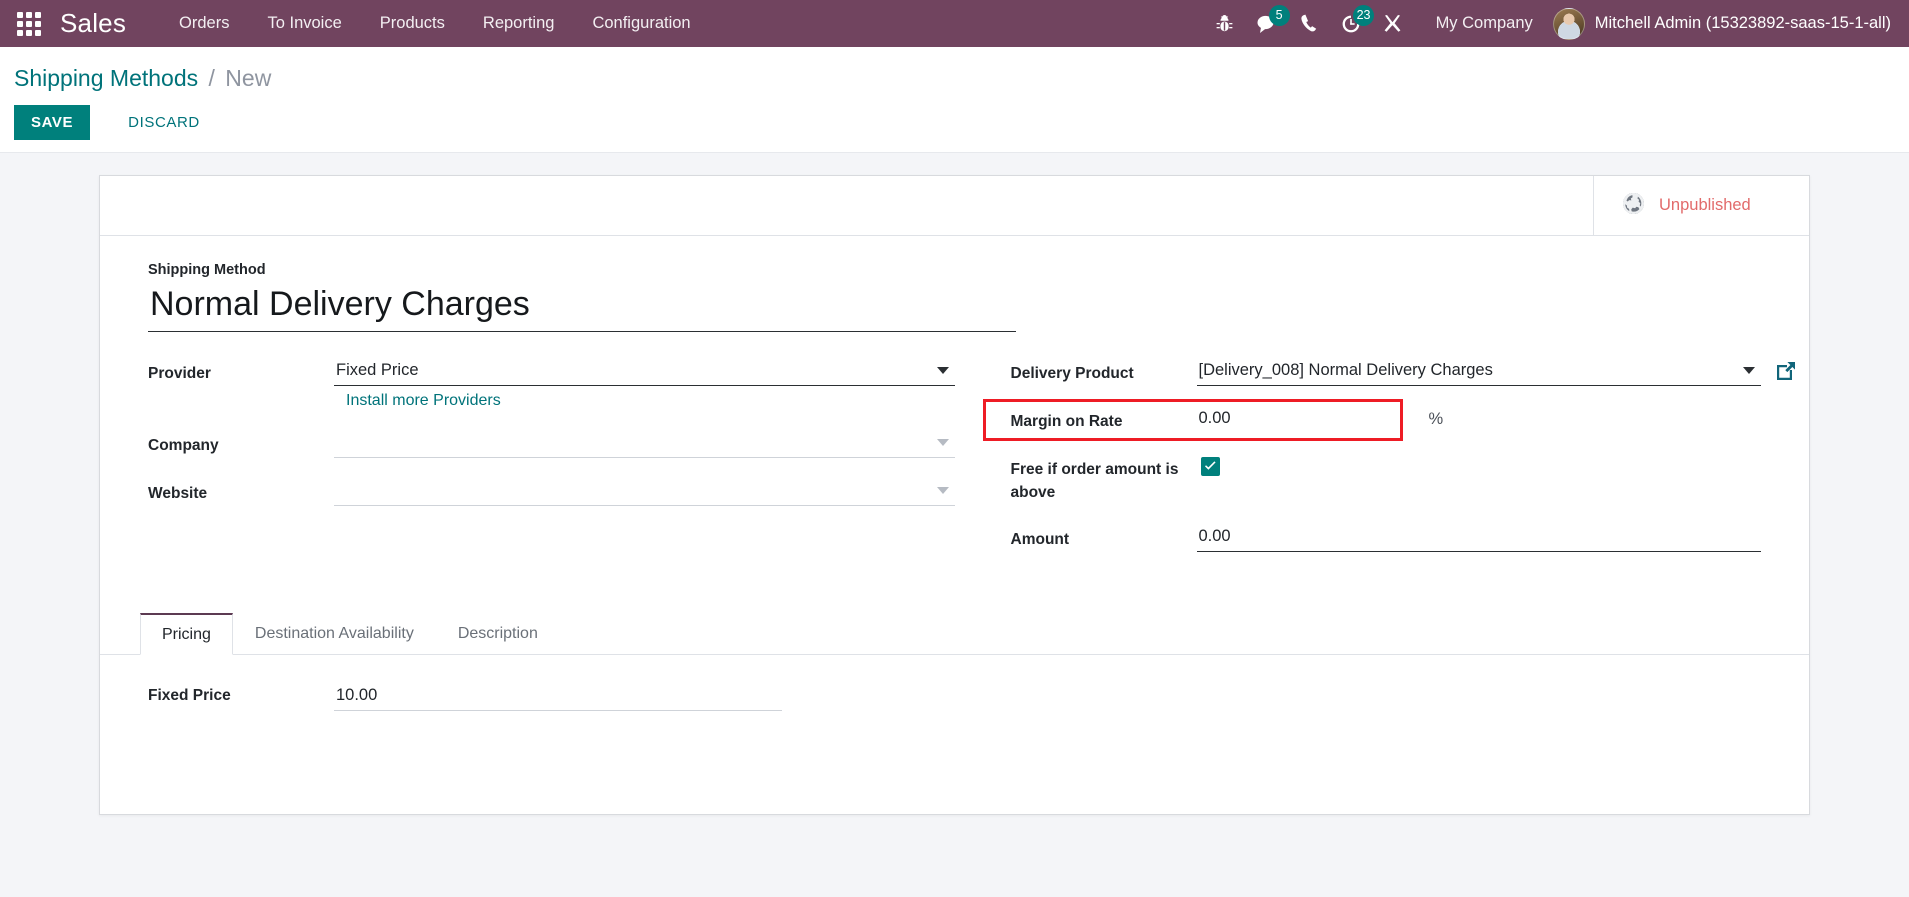  I want to click on avatar, so click(1568, 23).